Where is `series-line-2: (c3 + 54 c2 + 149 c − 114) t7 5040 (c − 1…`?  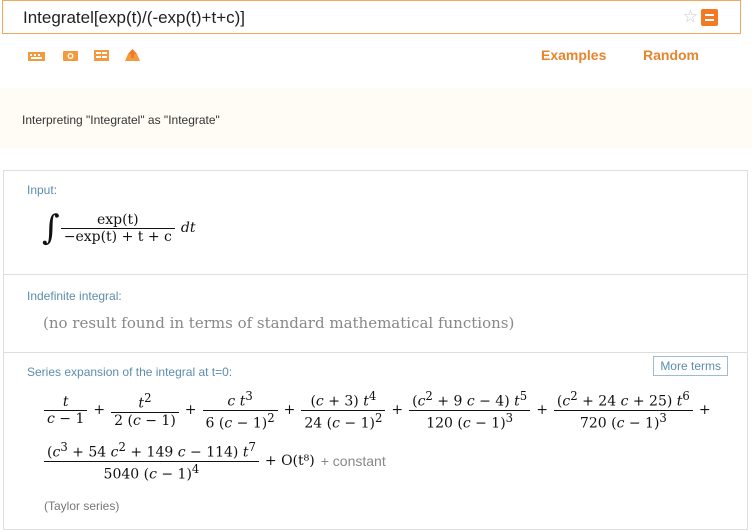
series-line-2: (c3 + 54 c2 + 149 c − 114) t7 5040 (c − 1… is located at coordinates (218, 461).